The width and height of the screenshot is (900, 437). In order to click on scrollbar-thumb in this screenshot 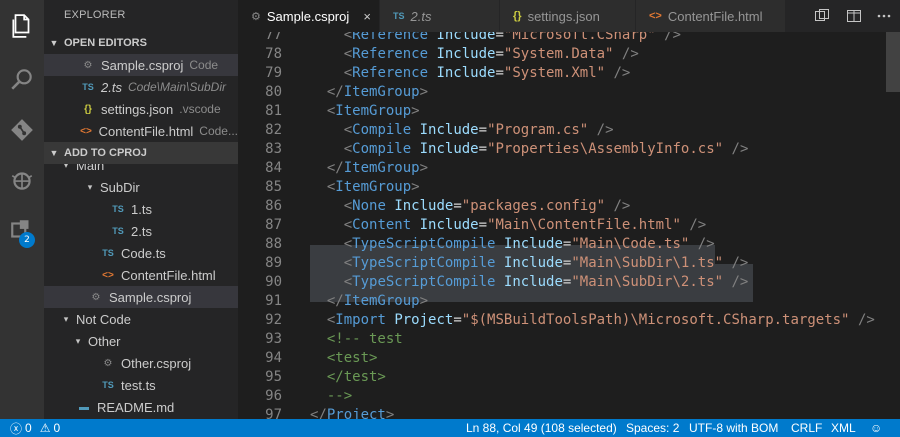, I will do `click(893, 62)`.